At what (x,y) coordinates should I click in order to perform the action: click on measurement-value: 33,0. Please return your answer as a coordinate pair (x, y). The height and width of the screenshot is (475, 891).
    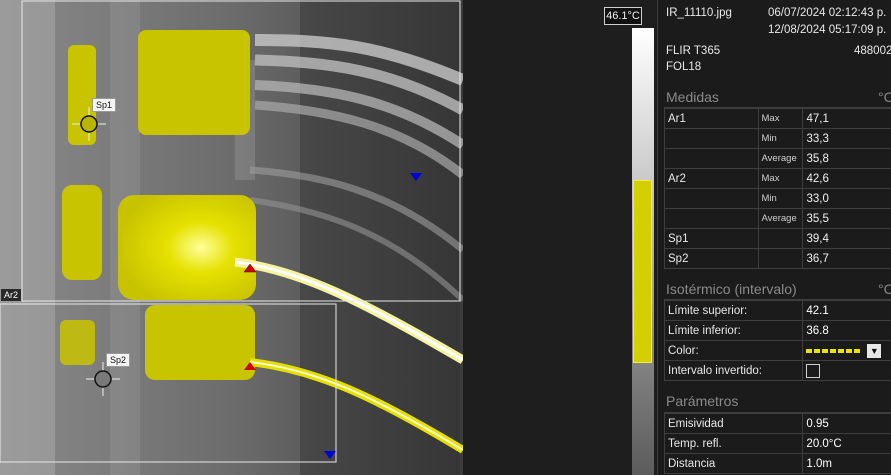
    Looking at the image, I should click on (846, 198).